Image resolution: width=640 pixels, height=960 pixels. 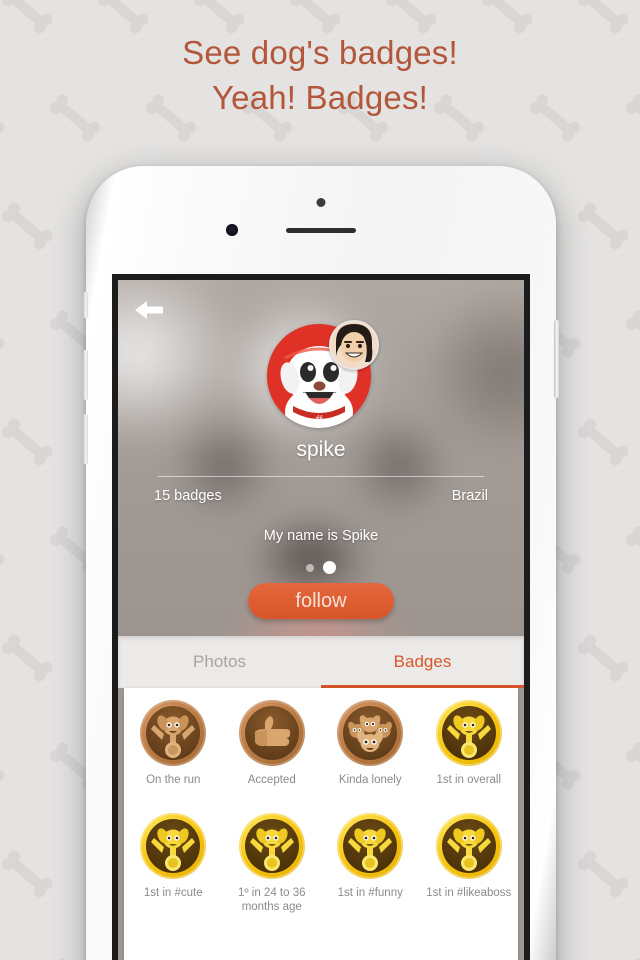 I want to click on mute-switch-button, so click(x=85, y=305).